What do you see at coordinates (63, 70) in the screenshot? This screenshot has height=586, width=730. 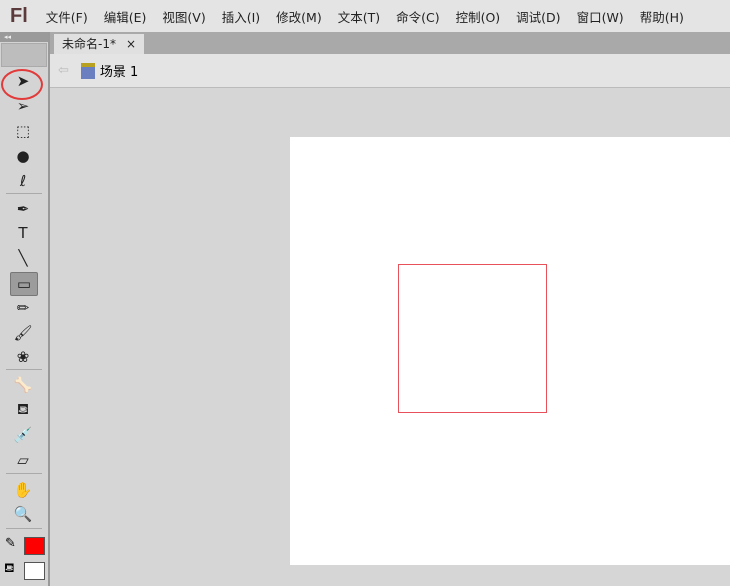 I see `back-arrow-icon: ⇦` at bounding box center [63, 70].